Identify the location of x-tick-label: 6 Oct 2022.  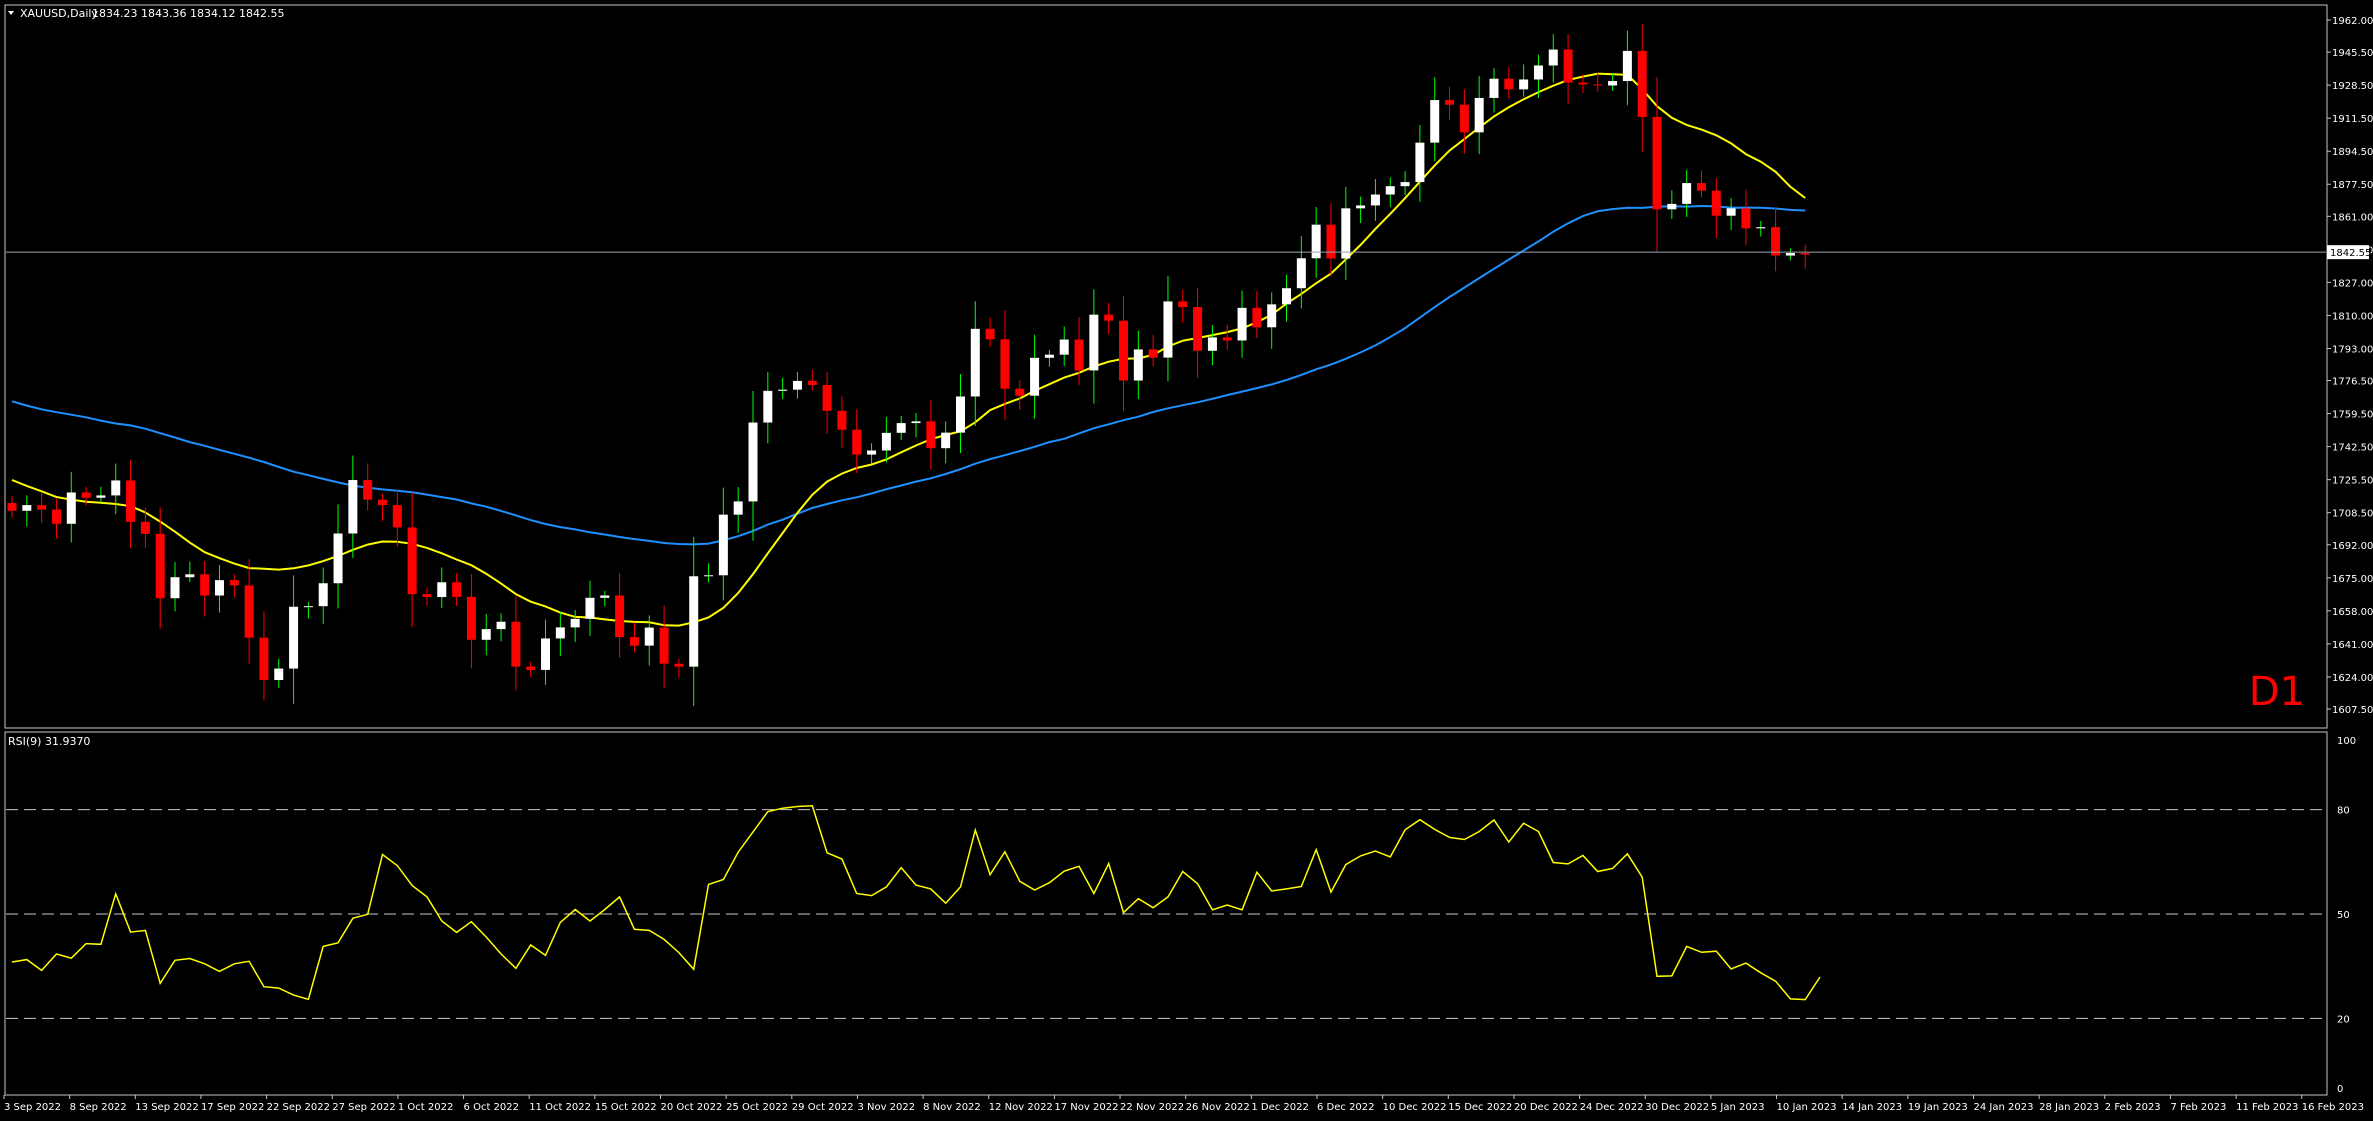
(491, 1107).